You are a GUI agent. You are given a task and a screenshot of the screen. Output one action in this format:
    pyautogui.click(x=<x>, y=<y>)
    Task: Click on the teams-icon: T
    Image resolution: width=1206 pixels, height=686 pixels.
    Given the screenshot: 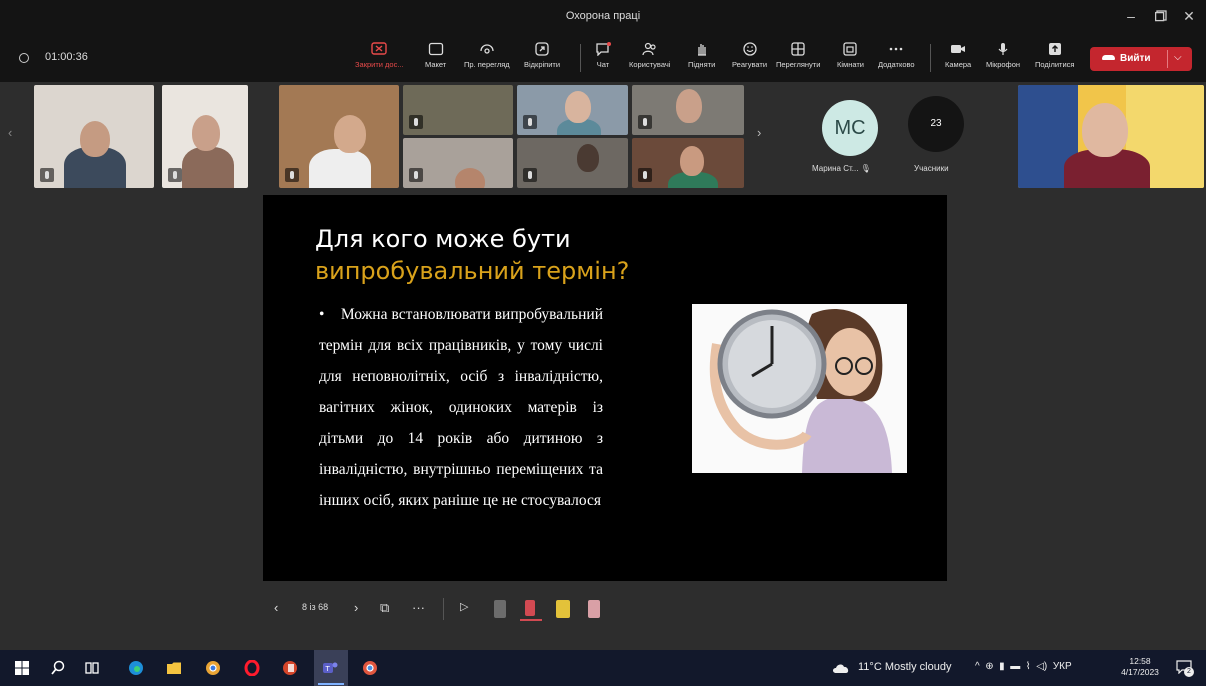 What is the action you would take?
    pyautogui.click(x=330, y=668)
    